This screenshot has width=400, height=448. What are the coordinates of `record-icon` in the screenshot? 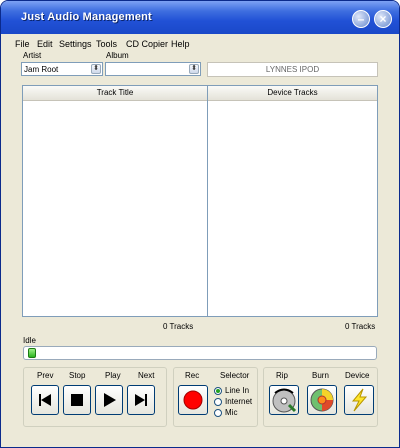 It's located at (193, 400).